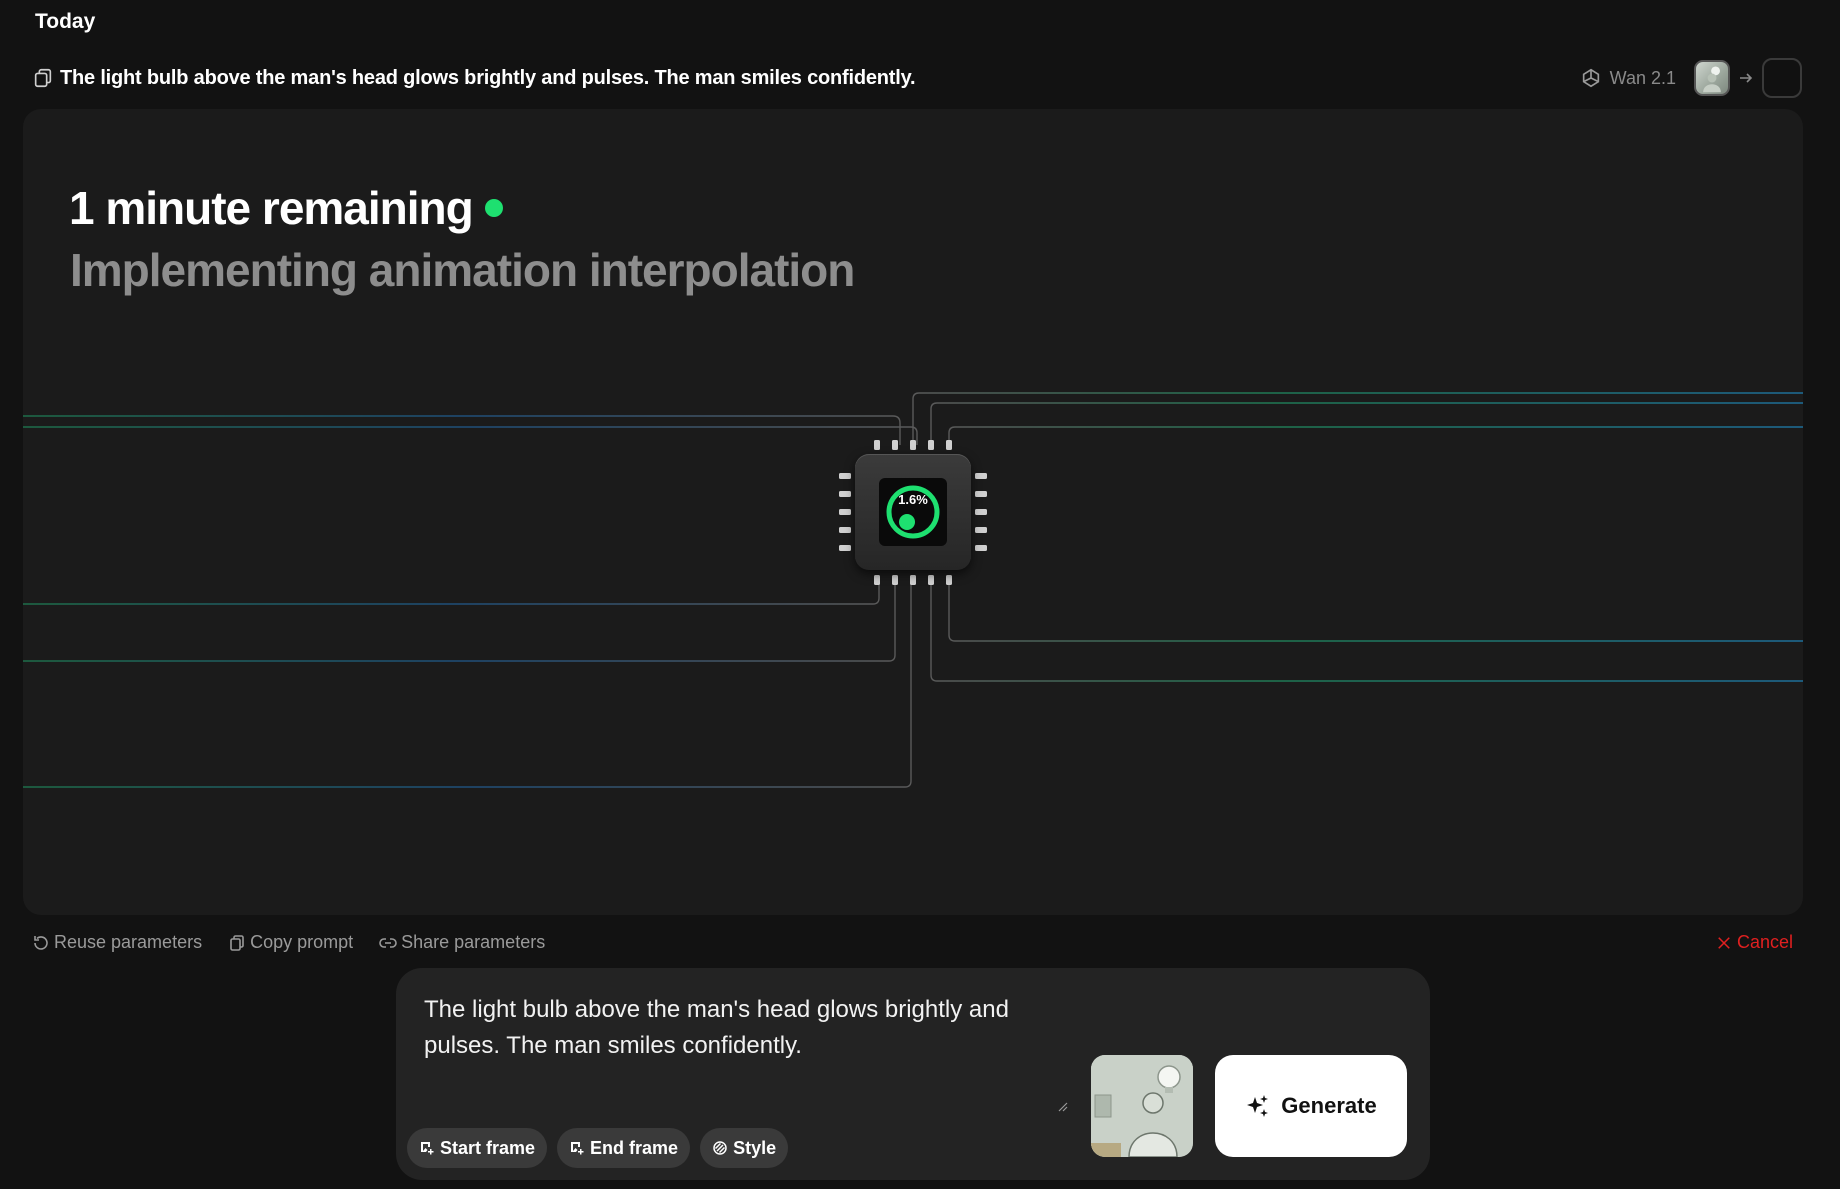 The width and height of the screenshot is (1840, 1189). I want to click on reuse-parameters-label: Reuse parameters, so click(128, 942).